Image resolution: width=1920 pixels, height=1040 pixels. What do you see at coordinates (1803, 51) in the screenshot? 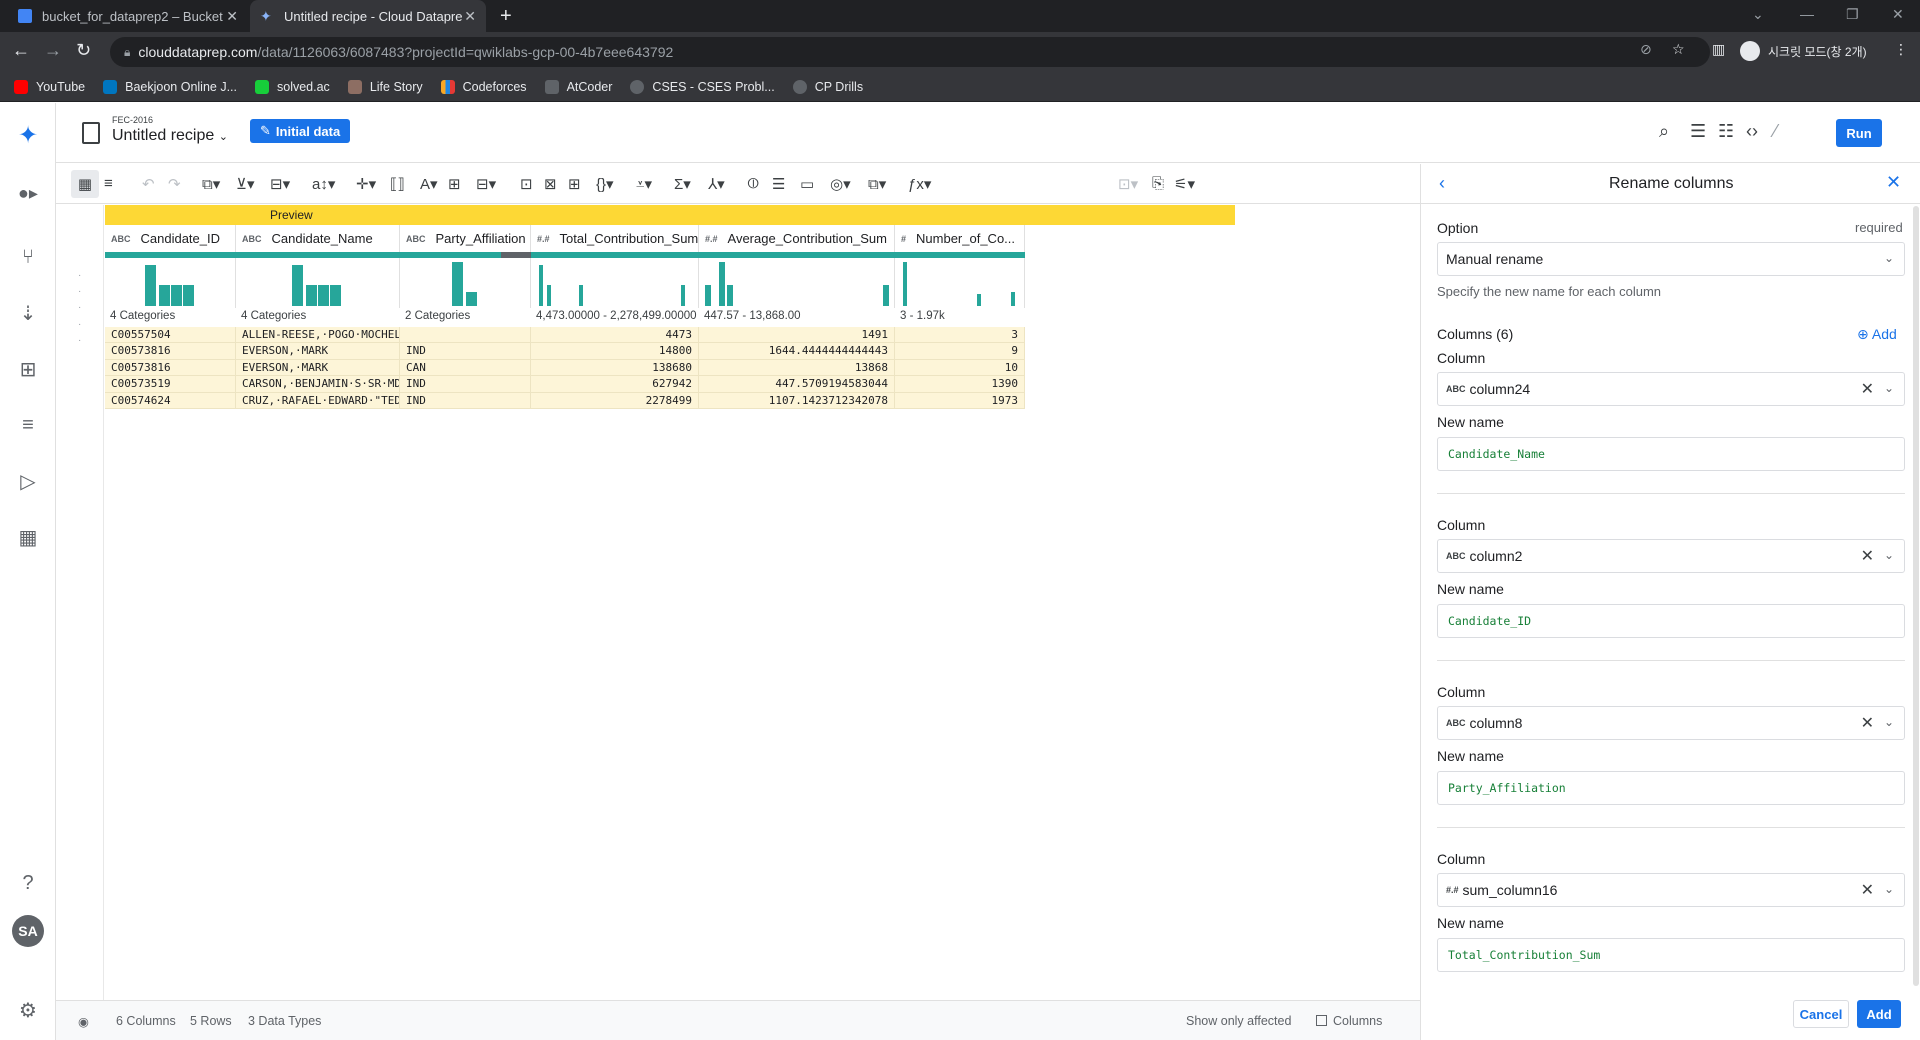
I see `incognito-profile: 시크릿 모드(창 2개)` at bounding box center [1803, 51].